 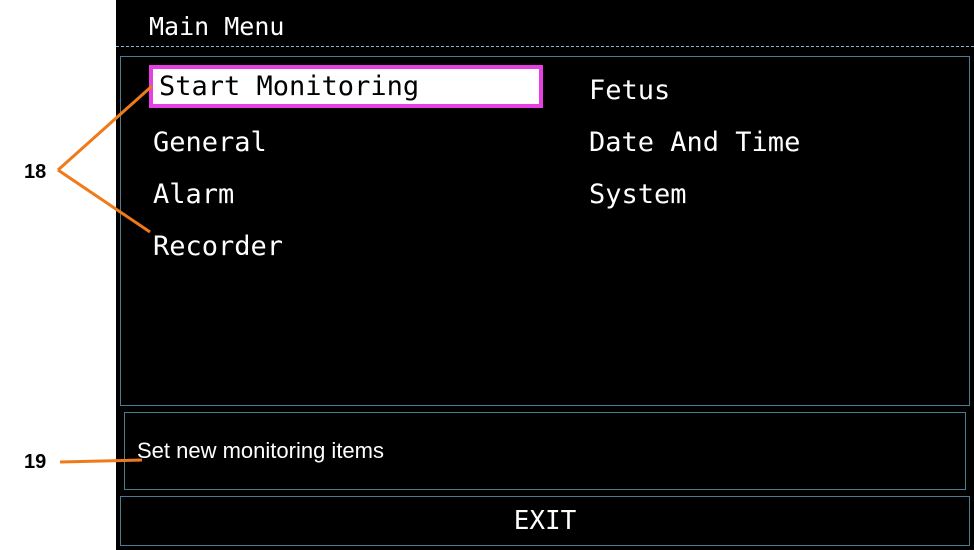 What do you see at coordinates (629, 91) in the screenshot?
I see `menu-item-fetus: Fetus` at bounding box center [629, 91].